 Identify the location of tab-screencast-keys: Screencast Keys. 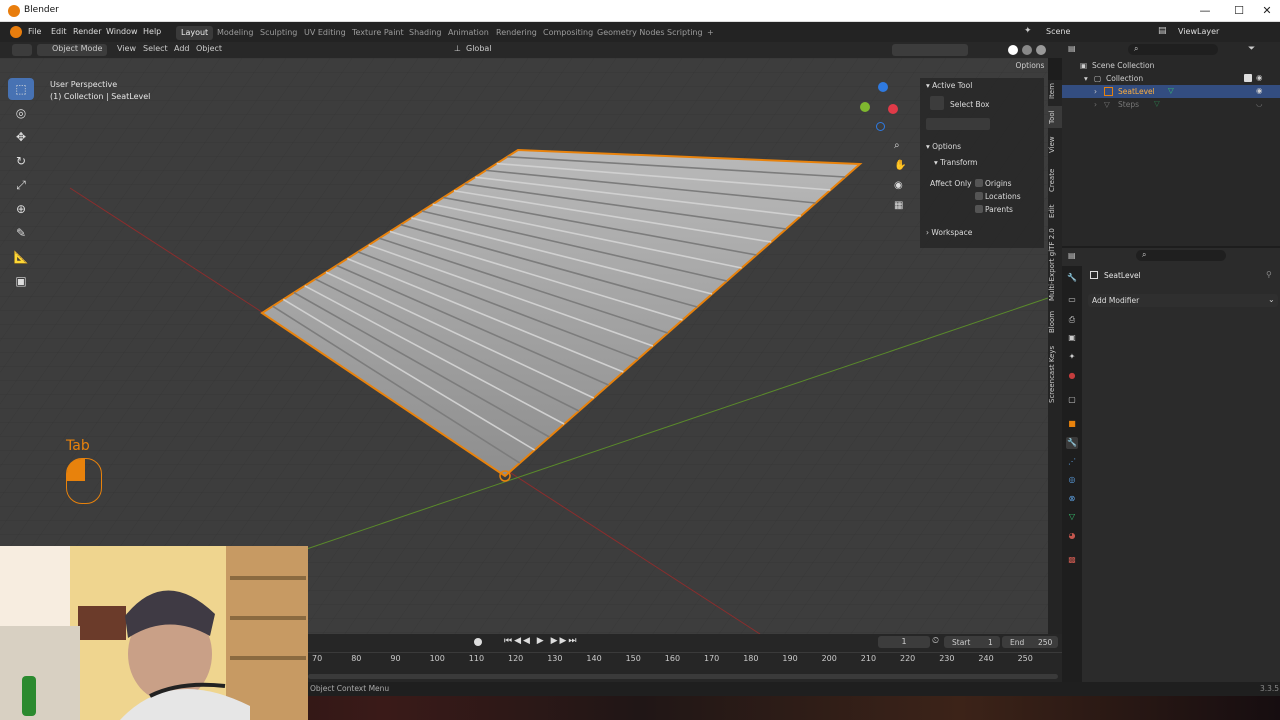
(1055, 374).